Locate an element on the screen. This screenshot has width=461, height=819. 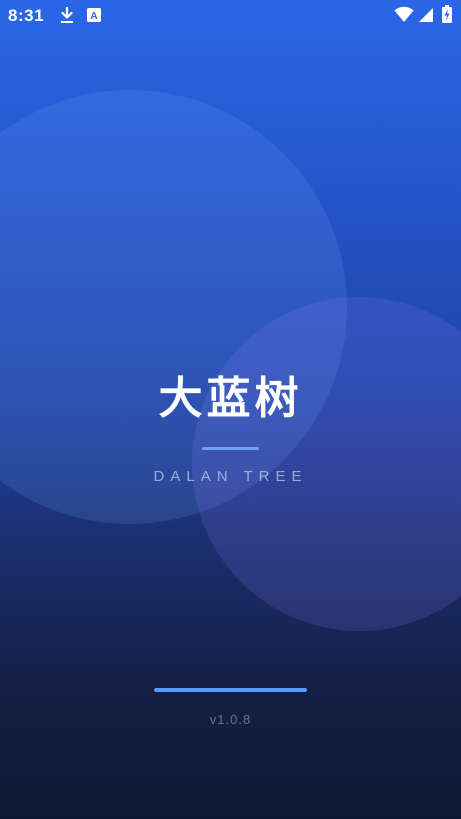
status-time: 8:31 is located at coordinates (26, 15).